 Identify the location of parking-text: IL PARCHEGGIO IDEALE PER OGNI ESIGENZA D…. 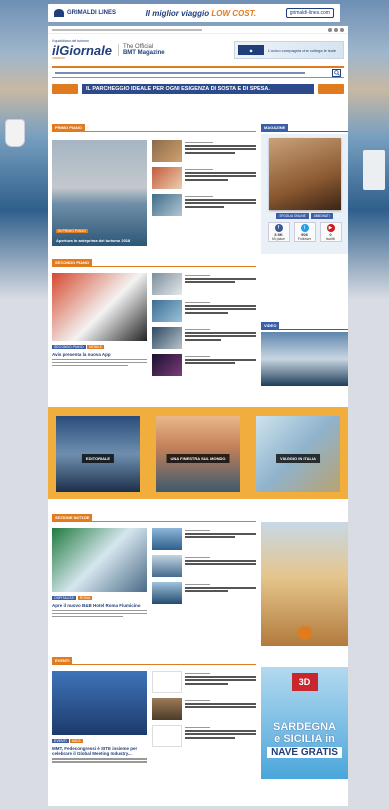
(198, 89).